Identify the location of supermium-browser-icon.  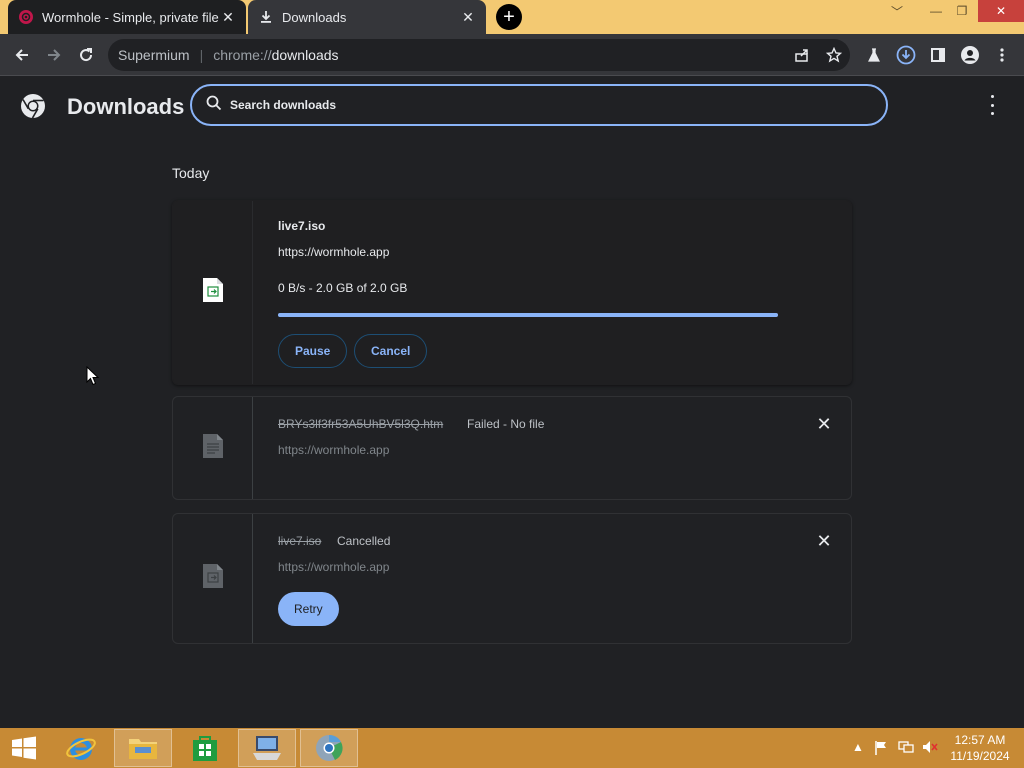
(329, 748).